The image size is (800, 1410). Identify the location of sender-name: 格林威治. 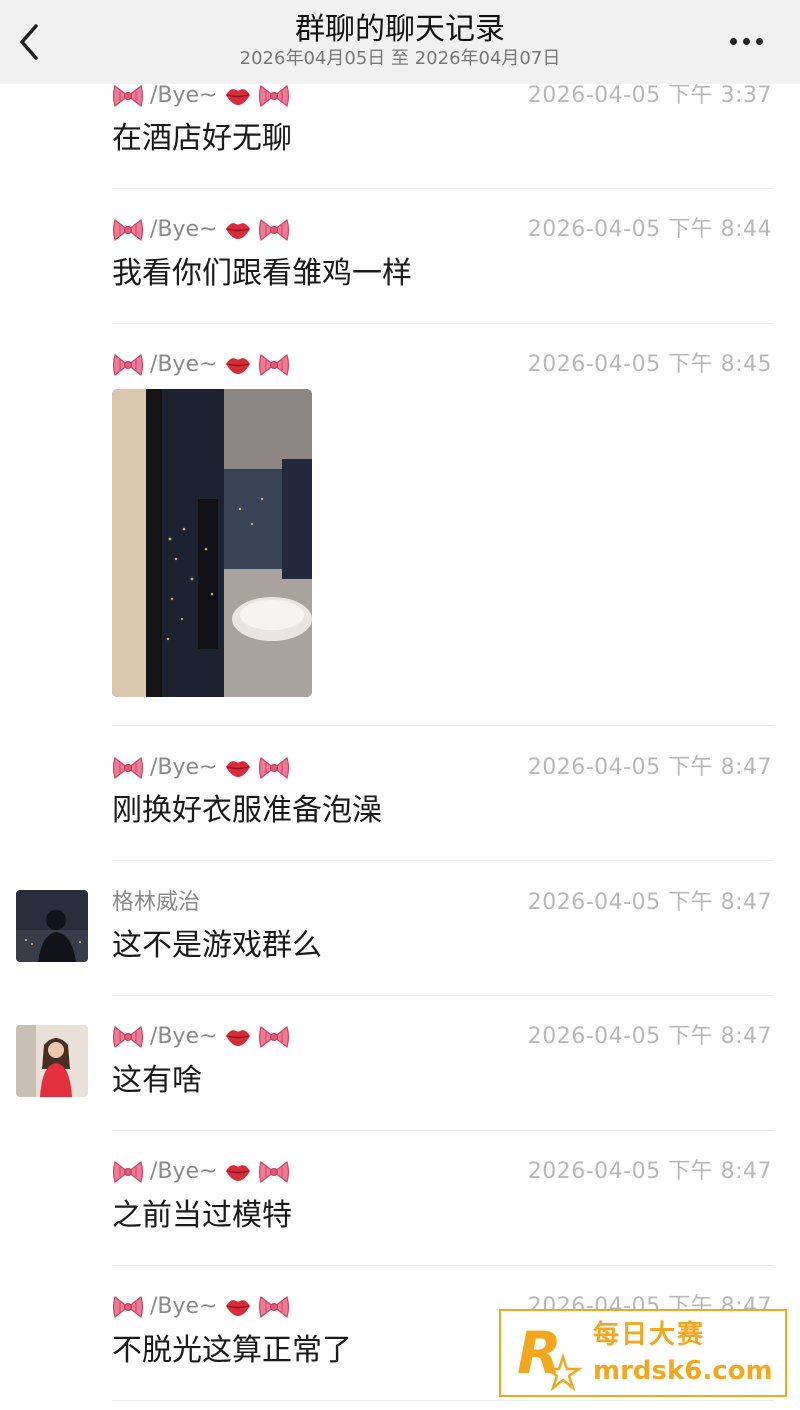
(156, 902).